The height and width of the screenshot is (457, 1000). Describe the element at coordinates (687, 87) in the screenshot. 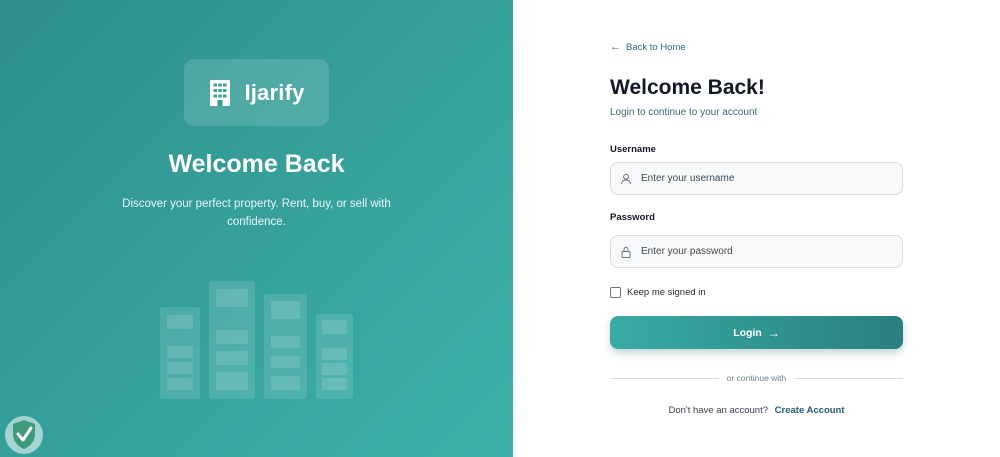

I see `page-title: Welcome Back!` at that location.